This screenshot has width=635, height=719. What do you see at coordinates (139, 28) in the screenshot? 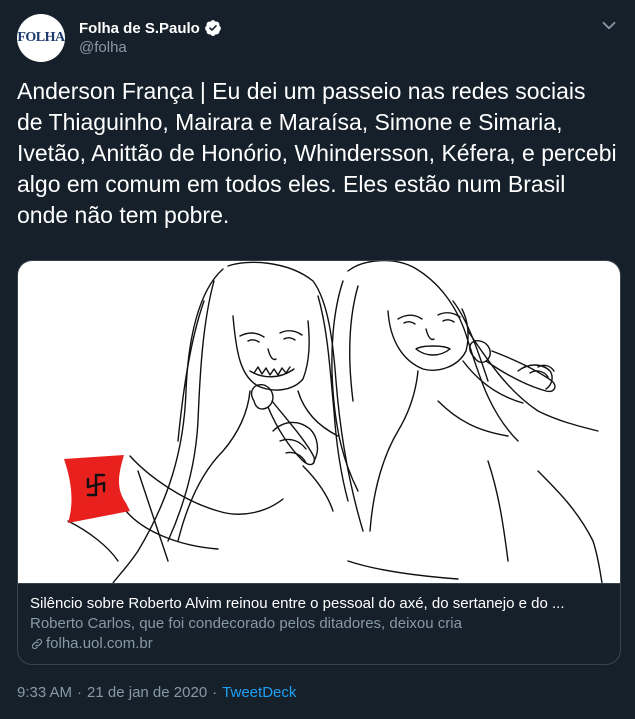
I see `display-name: Folha de S.Paulo` at bounding box center [139, 28].